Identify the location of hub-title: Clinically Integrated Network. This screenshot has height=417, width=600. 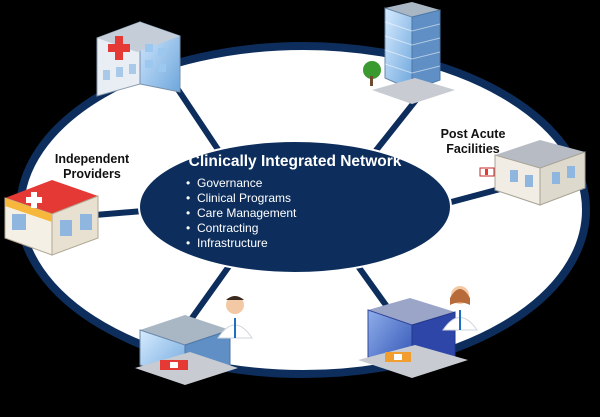
(295, 161).